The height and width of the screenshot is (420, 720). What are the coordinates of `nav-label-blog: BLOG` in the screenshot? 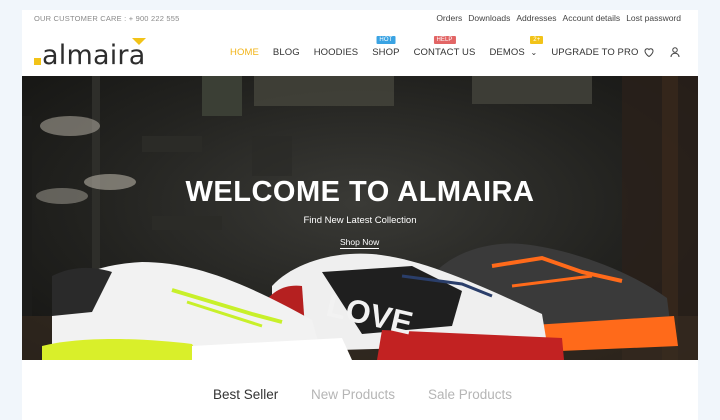 It's located at (286, 52).